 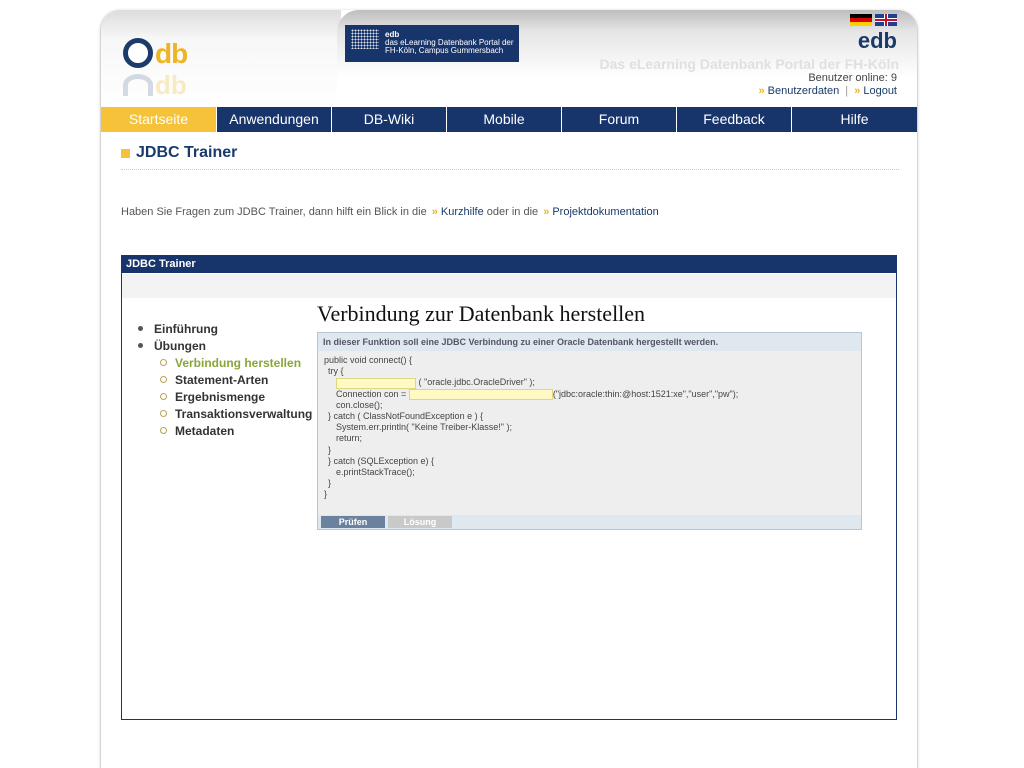 I want to click on nav-feedback: Feedback, so click(x=734, y=119).